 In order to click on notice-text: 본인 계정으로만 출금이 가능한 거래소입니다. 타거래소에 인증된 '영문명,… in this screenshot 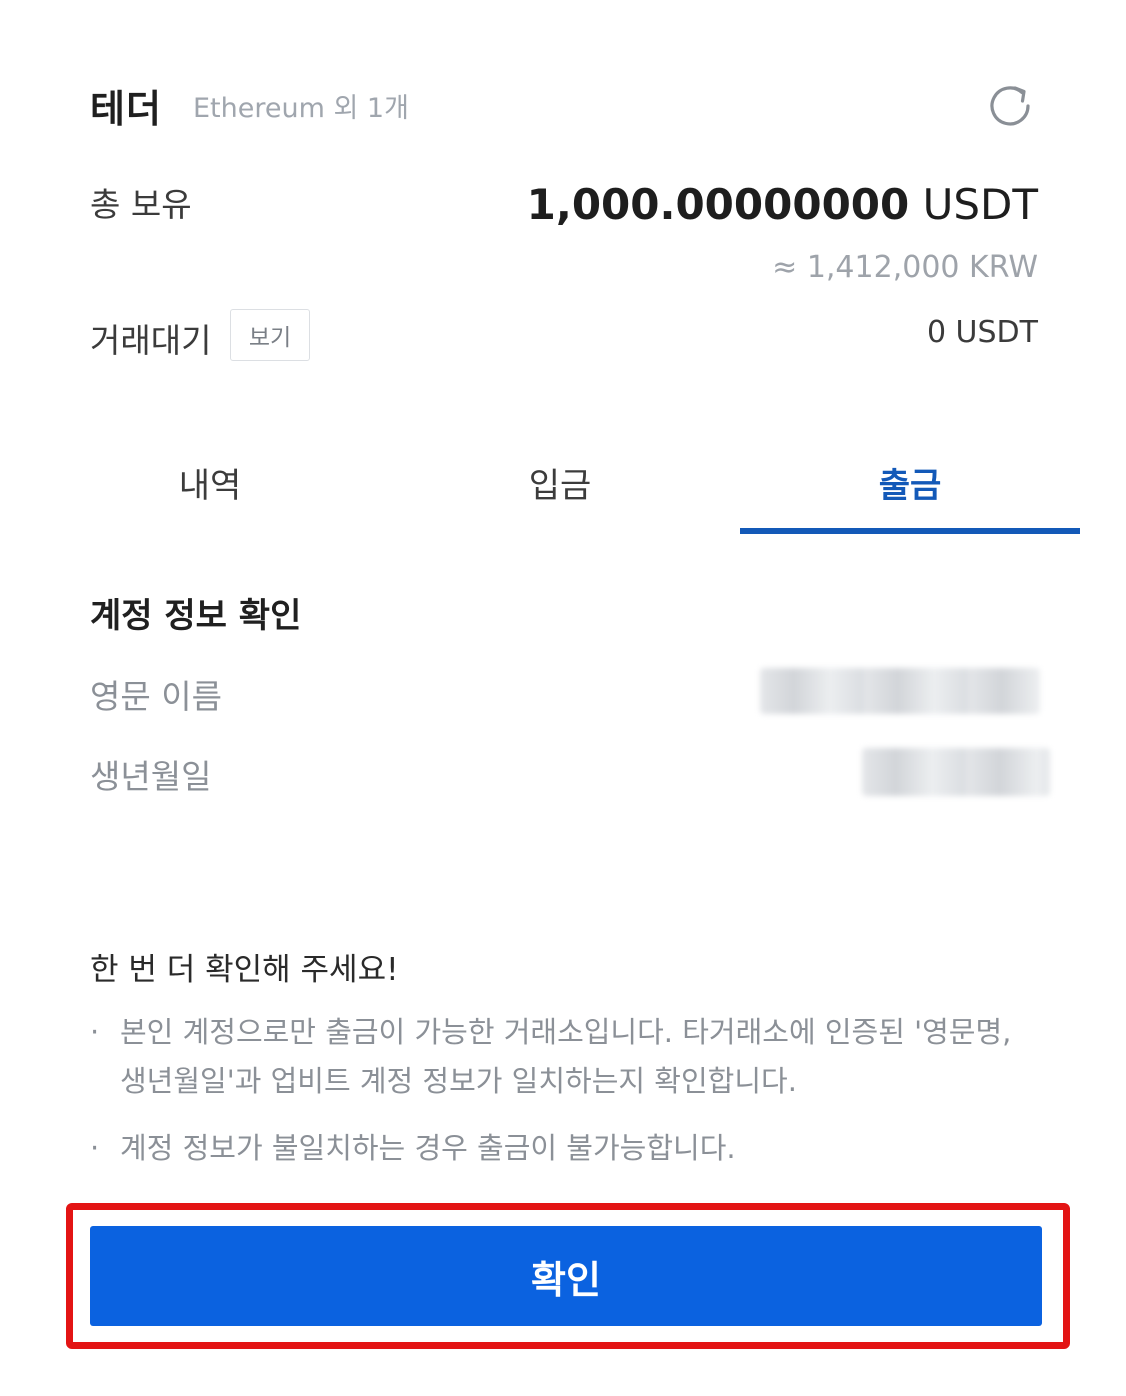, I will do `click(566, 1056)`.